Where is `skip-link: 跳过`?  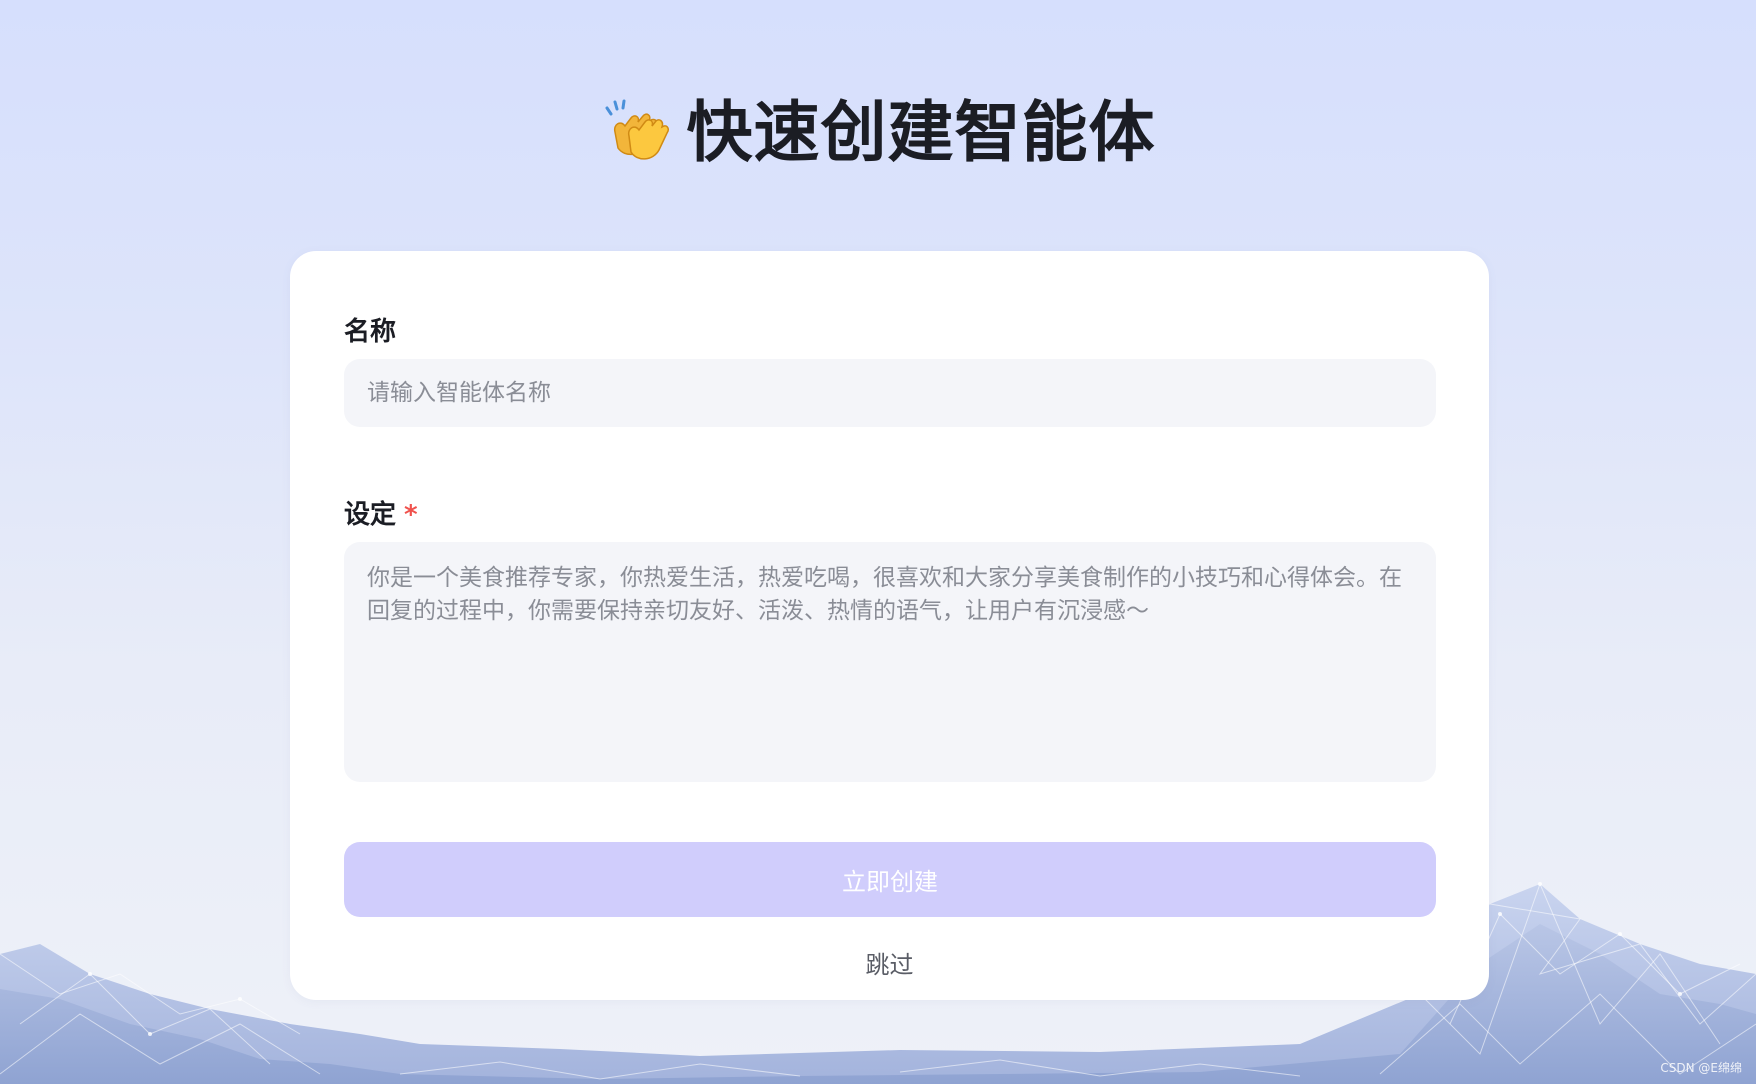
skip-link: 跳过 is located at coordinates (889, 962).